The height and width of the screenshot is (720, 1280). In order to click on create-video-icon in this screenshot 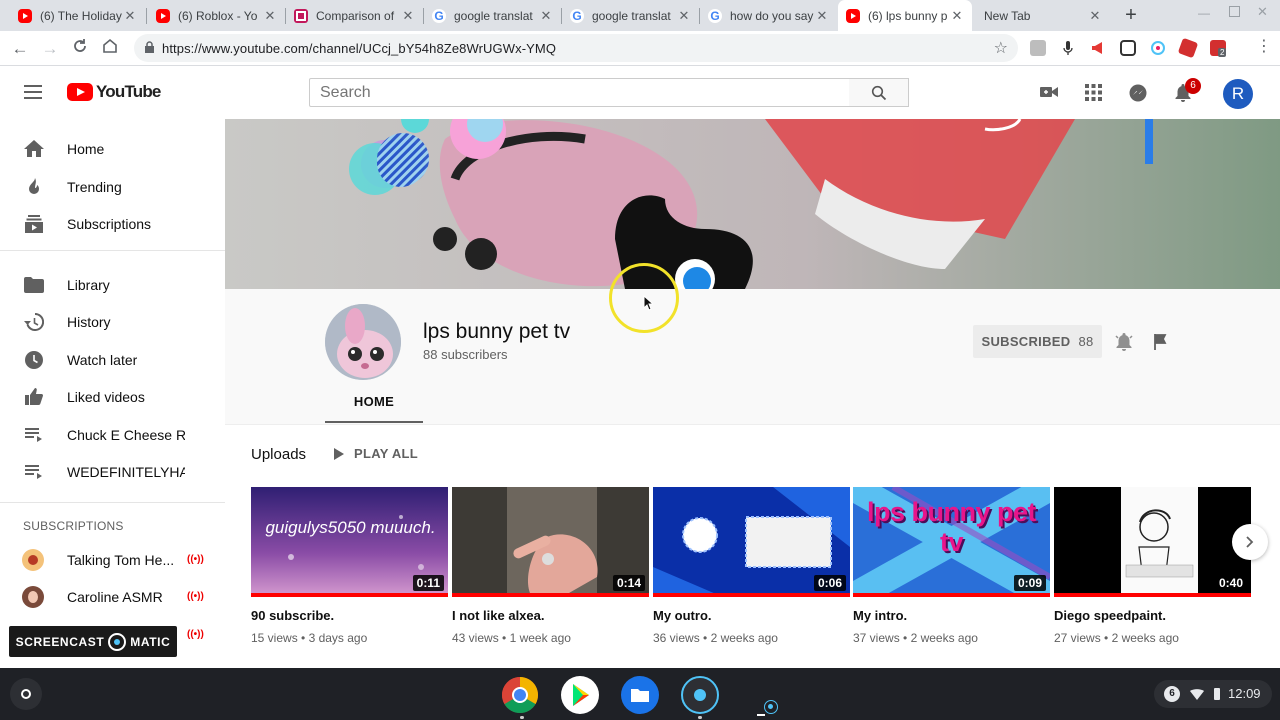, I will do `click(1049, 92)`.